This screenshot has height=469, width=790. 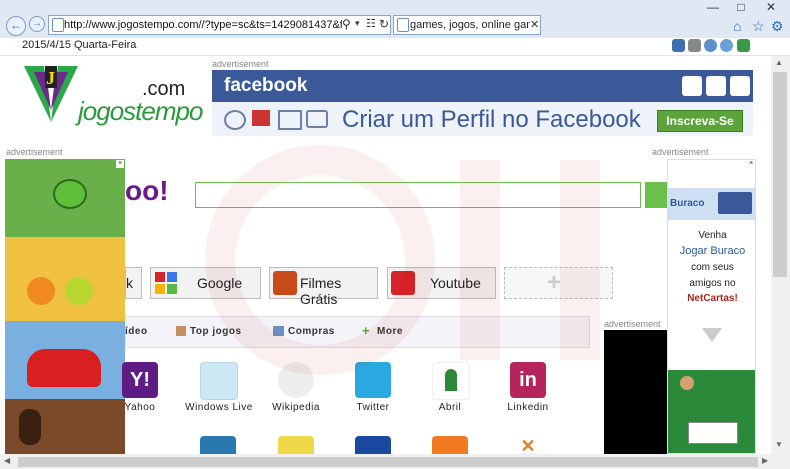 What do you see at coordinates (737, 26) in the screenshot?
I see `home-icon: ⌂` at bounding box center [737, 26].